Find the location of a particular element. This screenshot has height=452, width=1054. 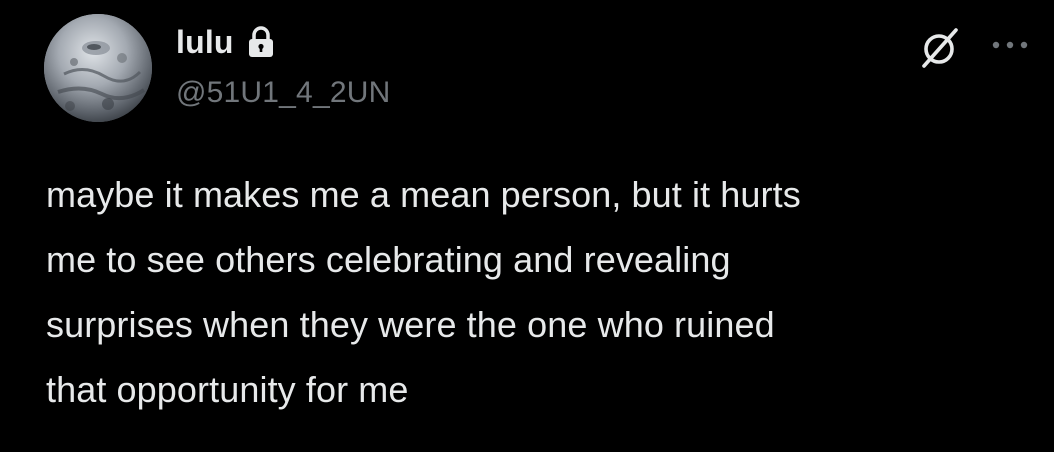

more-dots-icon is located at coordinates (1010, 45).